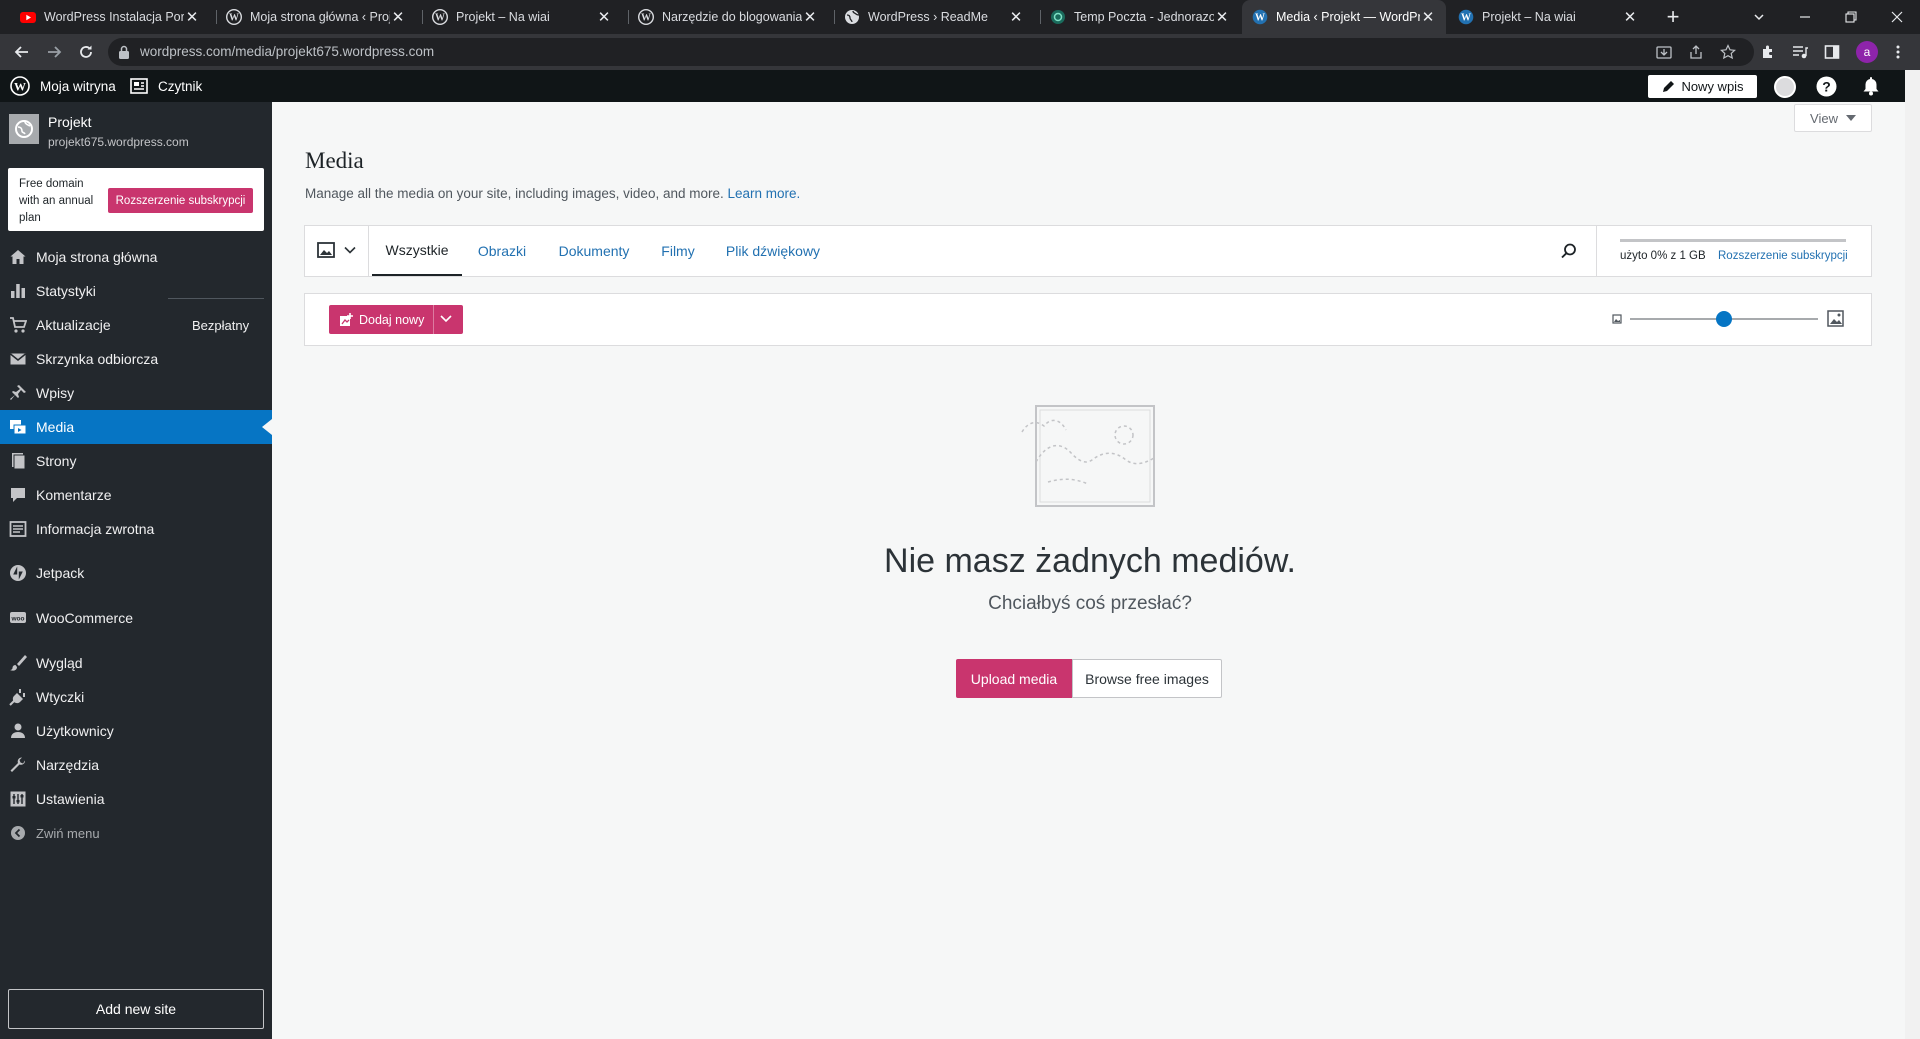 Image resolution: width=1920 pixels, height=1039 pixels. Describe the element at coordinates (136, 291) in the screenshot. I see `sidebar-item-stats: Statystyki` at that location.